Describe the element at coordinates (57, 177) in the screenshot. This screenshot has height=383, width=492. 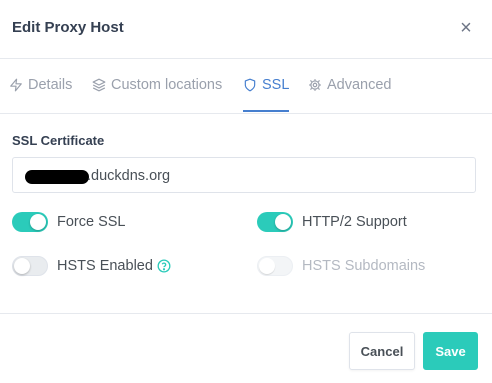
I see `redaction-mark` at that location.